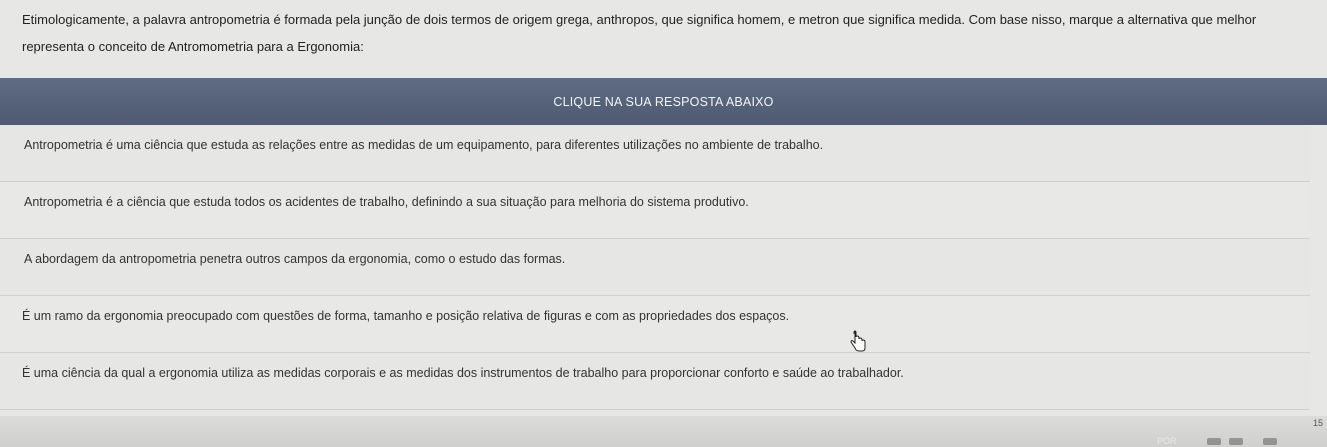 The height and width of the screenshot is (447, 1327). What do you see at coordinates (1236, 441) in the screenshot?
I see `volume-icon` at bounding box center [1236, 441].